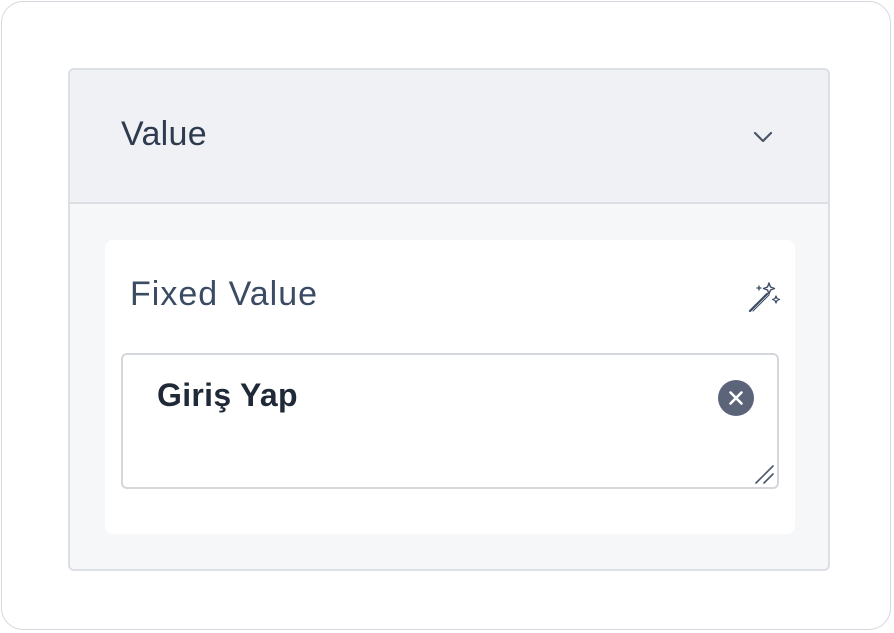  I want to click on panel-title: Value, so click(164, 134).